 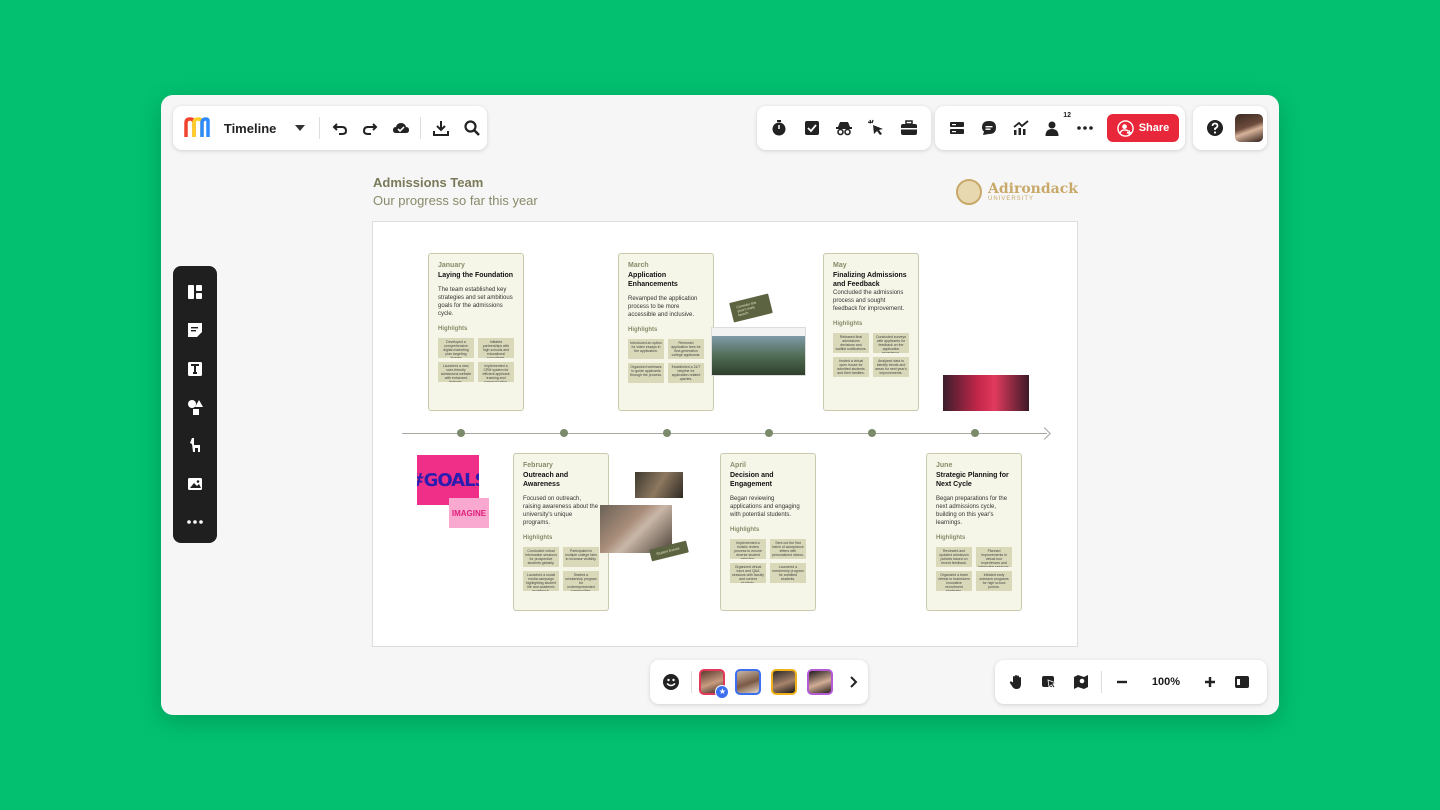 What do you see at coordinates (751, 308) in the screenshot?
I see `sticky-tag: Consider this year's early launch` at bounding box center [751, 308].